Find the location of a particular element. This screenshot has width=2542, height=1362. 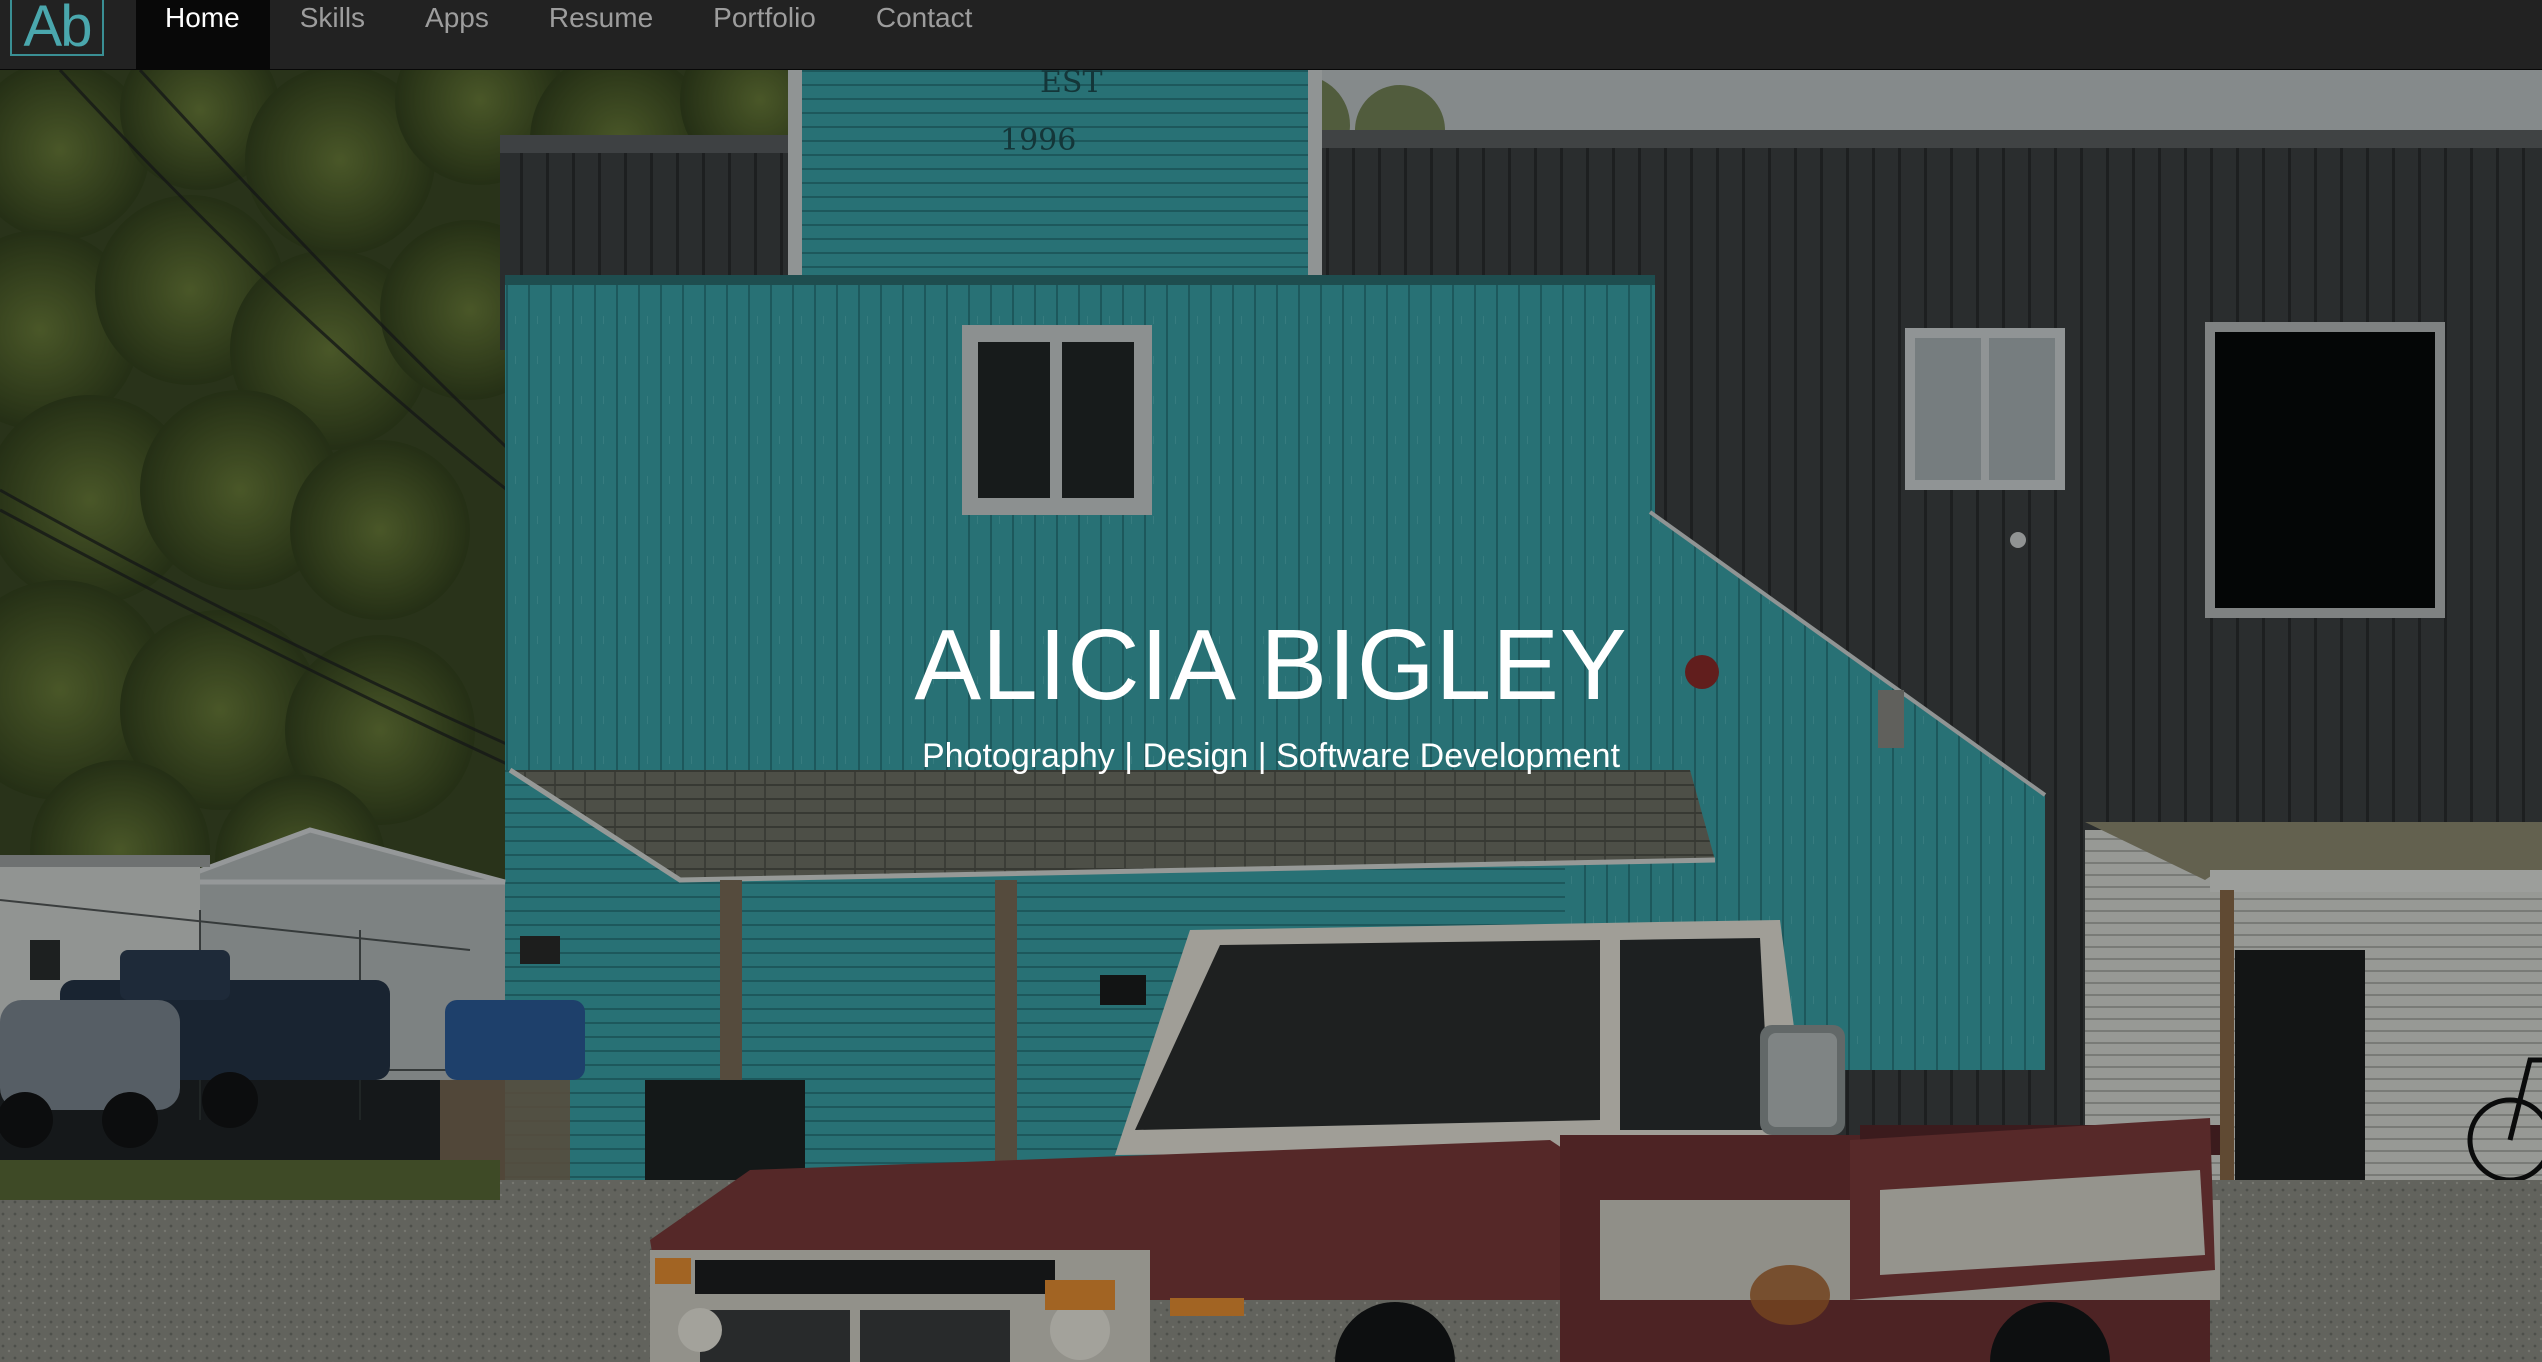

hero-title: ALICIA BIGLEY is located at coordinates (1271, 665).